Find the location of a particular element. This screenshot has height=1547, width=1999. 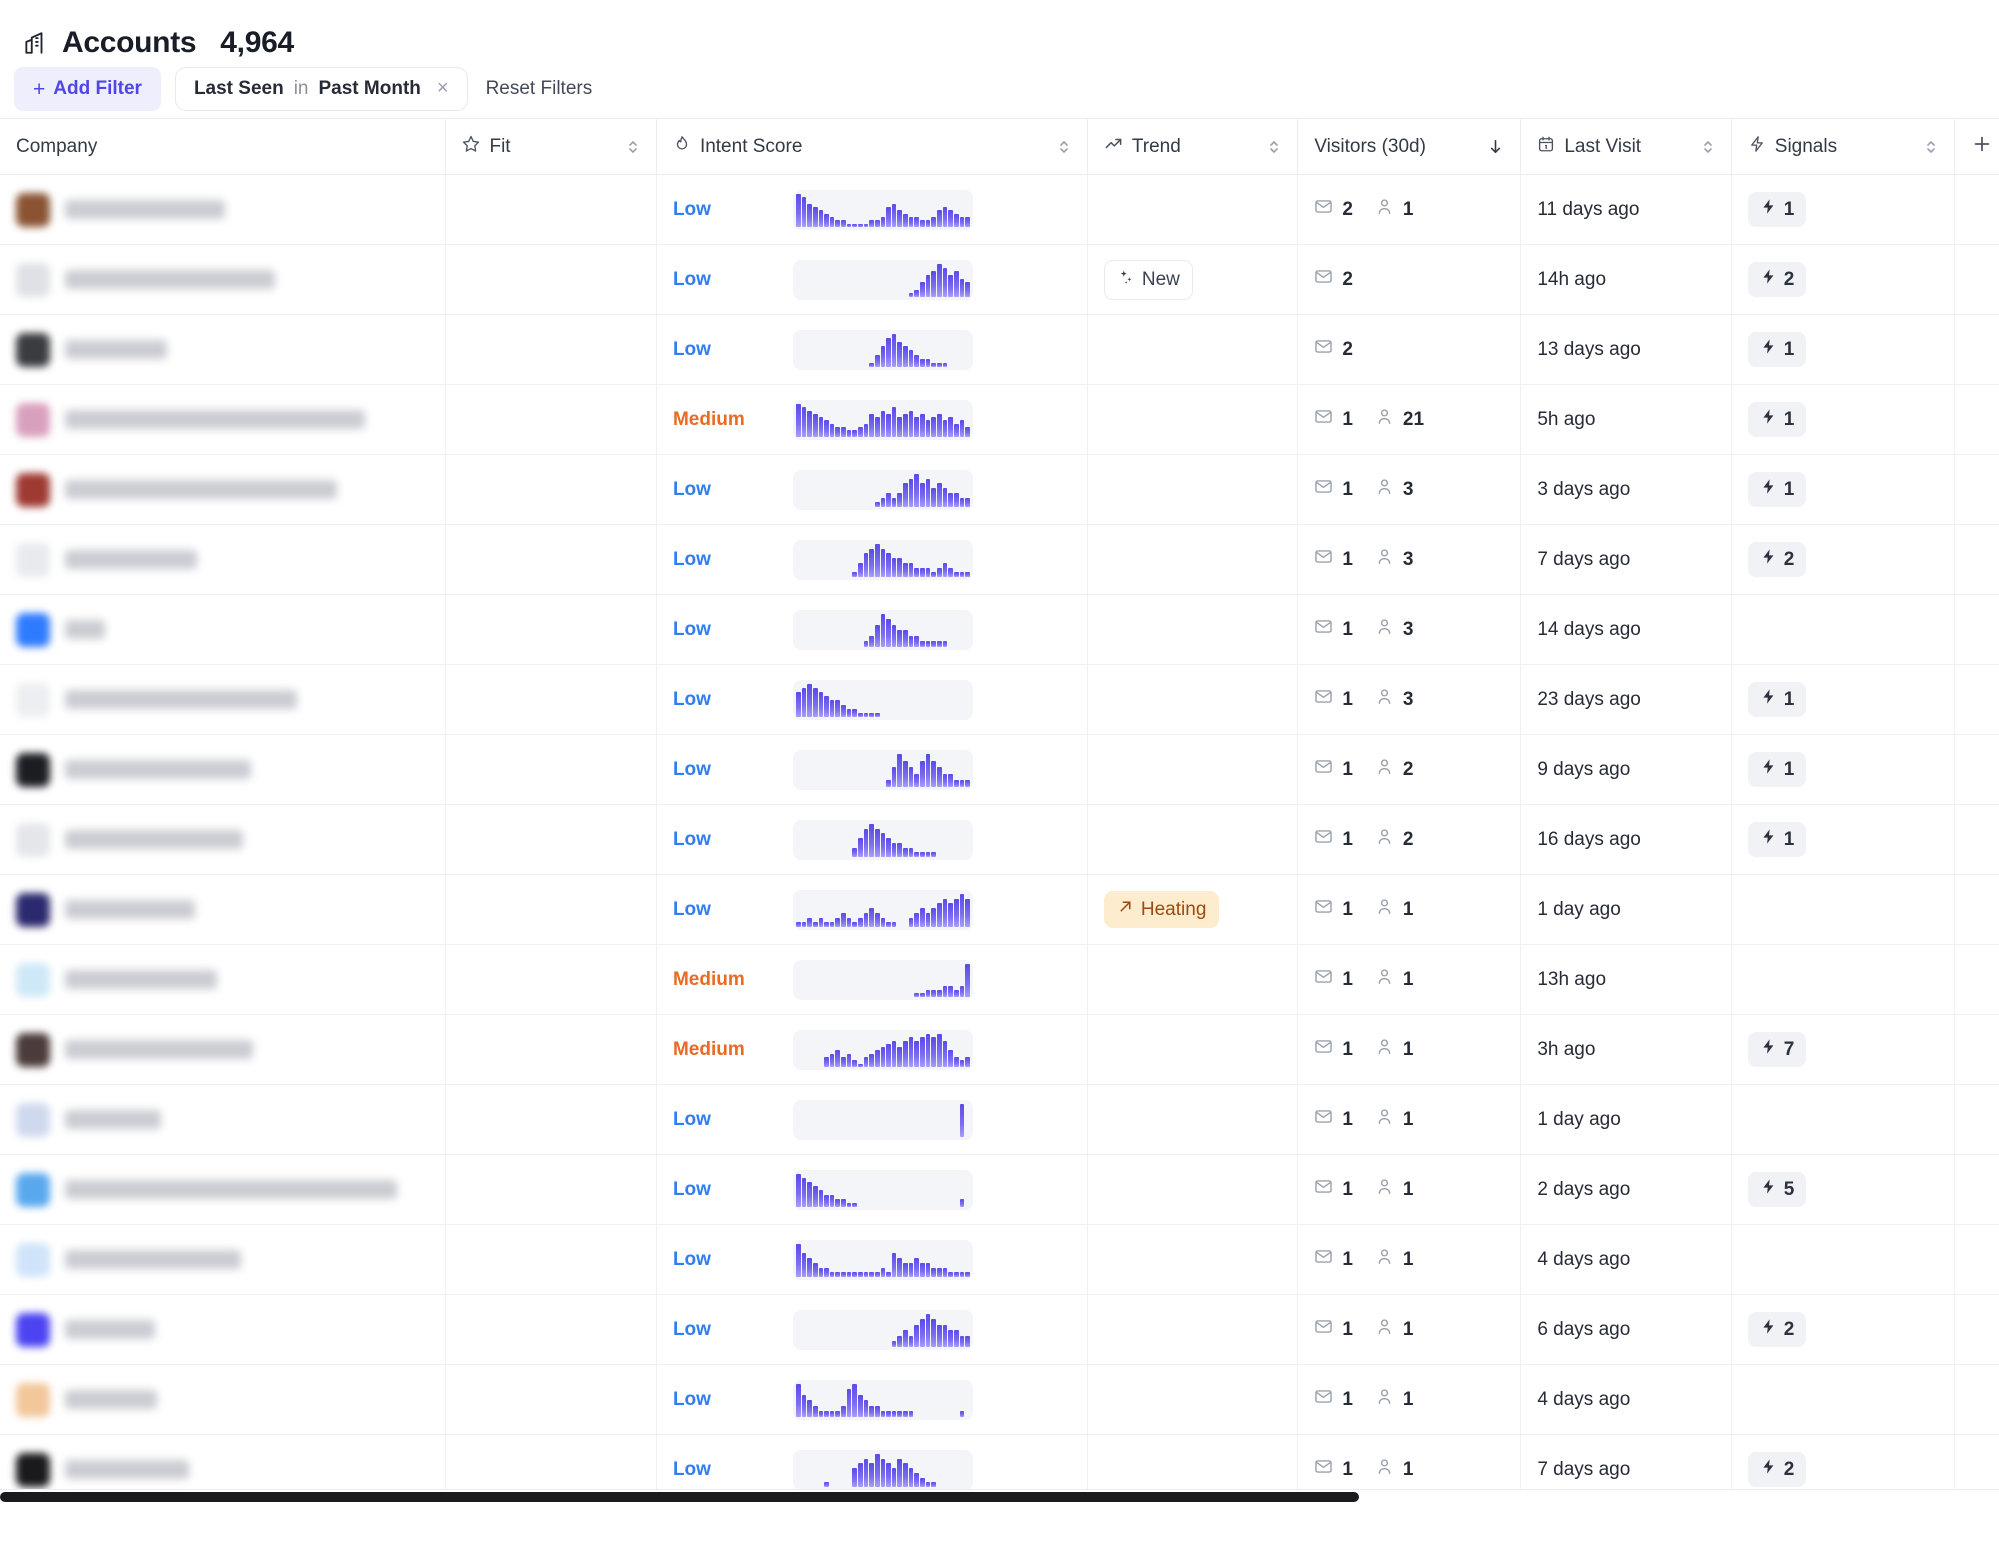

column-header-fit: Fit is located at coordinates (551, 146).